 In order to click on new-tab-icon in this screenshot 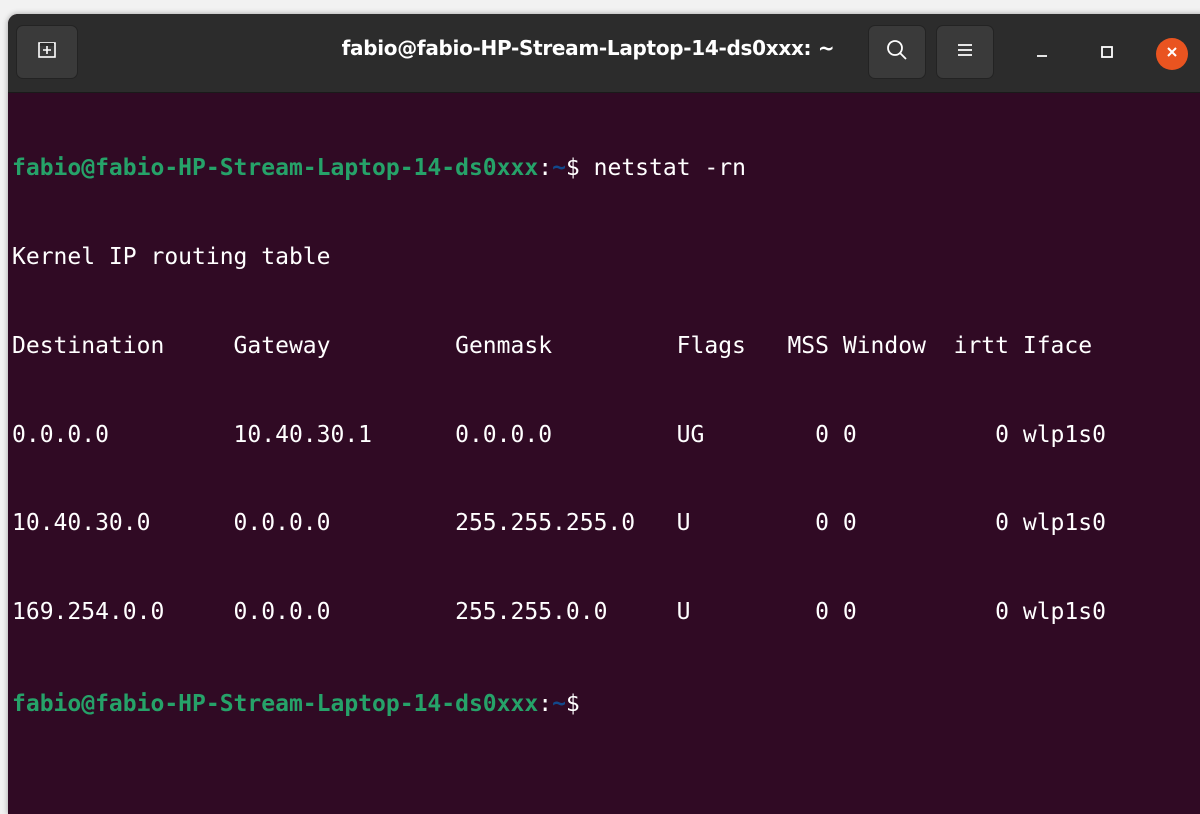, I will do `click(47, 52)`.